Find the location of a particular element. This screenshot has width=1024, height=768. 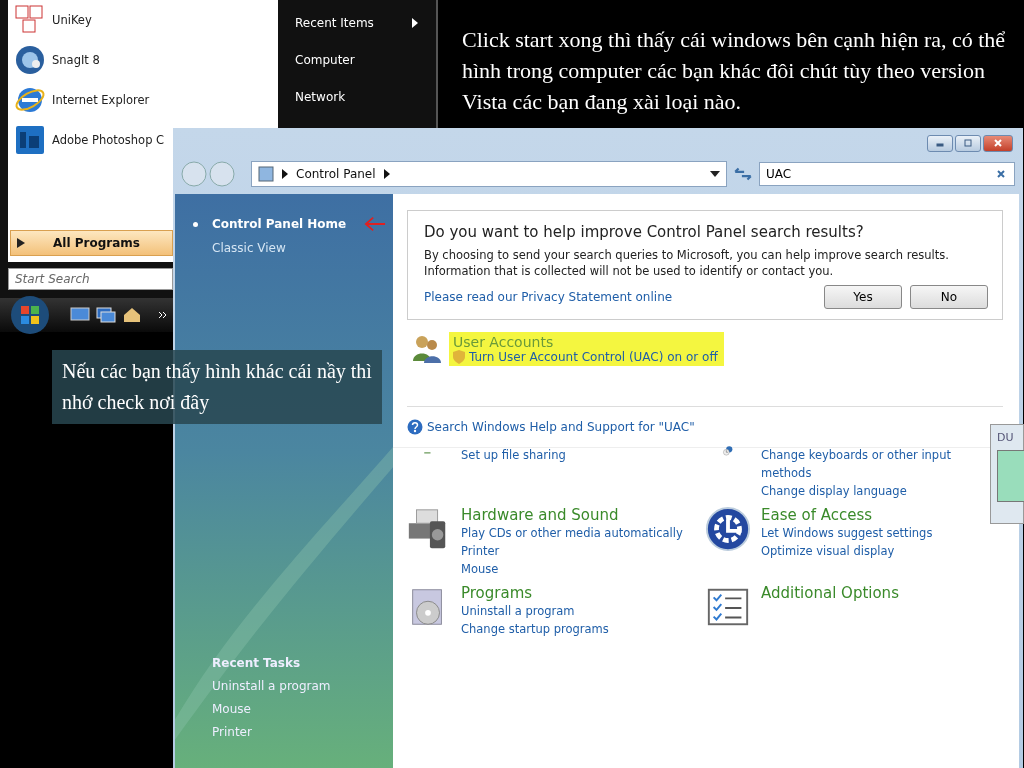

help-link: Search Windows Help and Support for "UAC" is located at coordinates (561, 427).